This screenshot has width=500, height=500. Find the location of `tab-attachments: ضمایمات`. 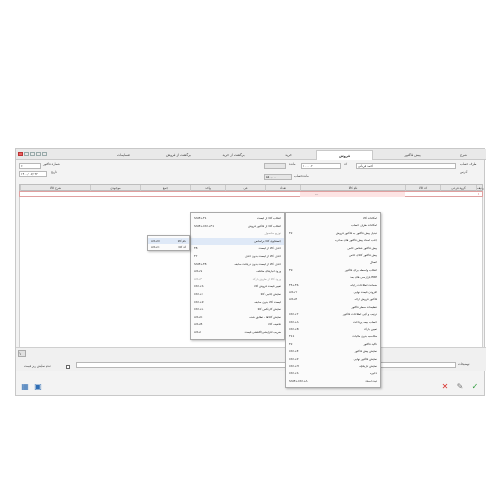

tab-attachments: ضمایمات is located at coordinates (123, 155).